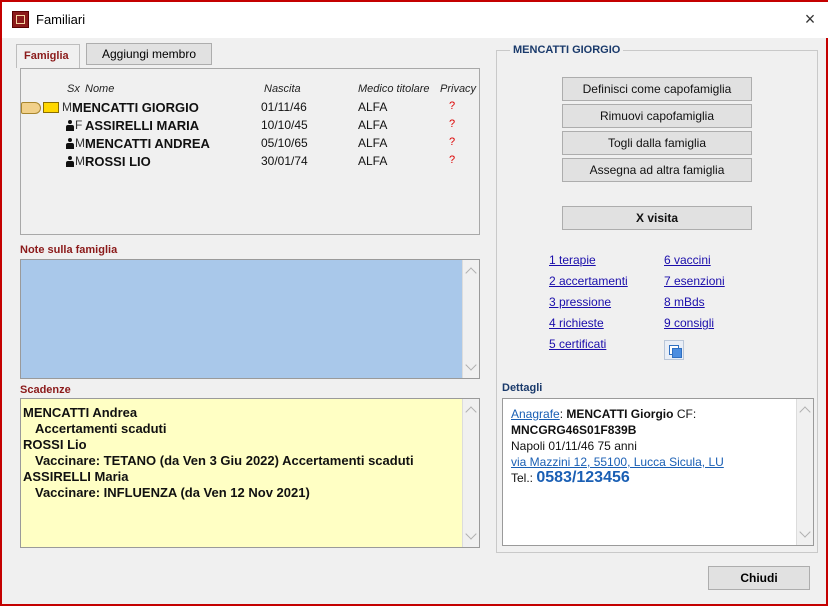  Describe the element at coordinates (79, 125) in the screenshot. I see `member-sex: F` at that location.